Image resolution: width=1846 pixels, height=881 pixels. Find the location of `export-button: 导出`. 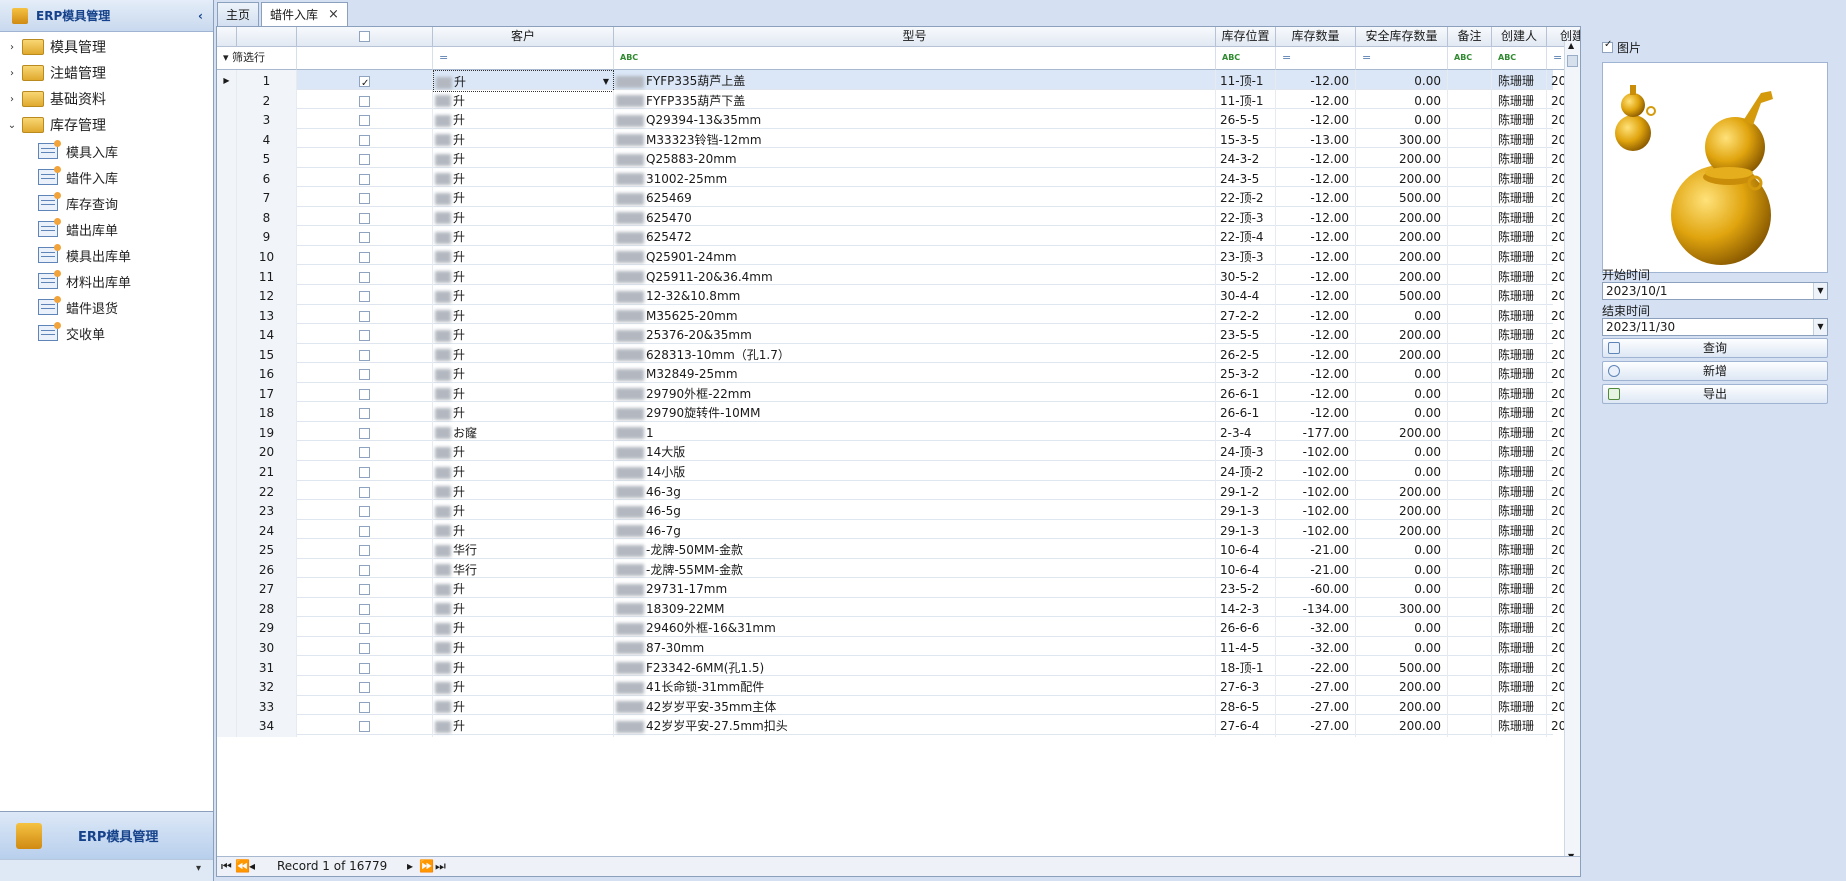

export-button: 导出 is located at coordinates (1715, 394).